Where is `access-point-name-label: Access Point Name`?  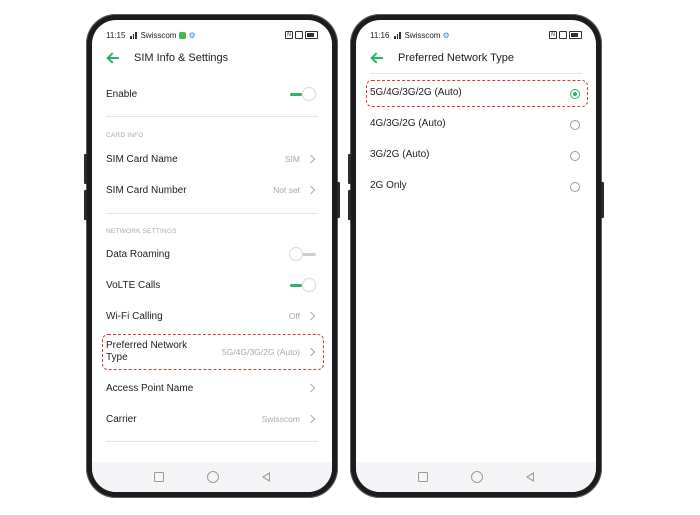
access-point-name-label: Access Point Name is located at coordinates (150, 388).